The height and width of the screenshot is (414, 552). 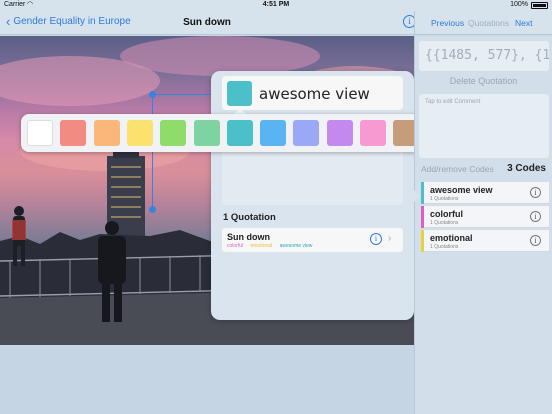 What do you see at coordinates (239, 93) in the screenshot?
I see `code-color-swatch` at bounding box center [239, 93].